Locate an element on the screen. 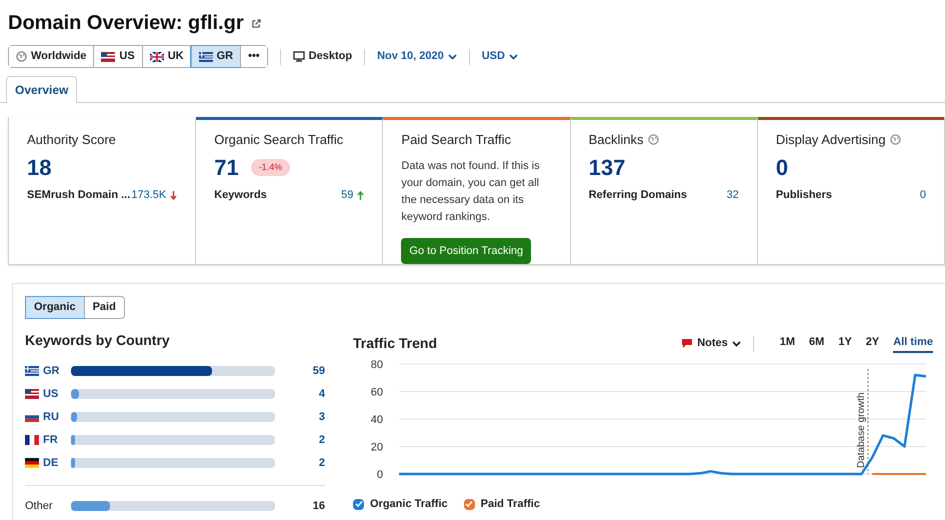 Image resolution: width=945 pixels, height=520 pixels. time-range-tab: 2Y is located at coordinates (873, 343).